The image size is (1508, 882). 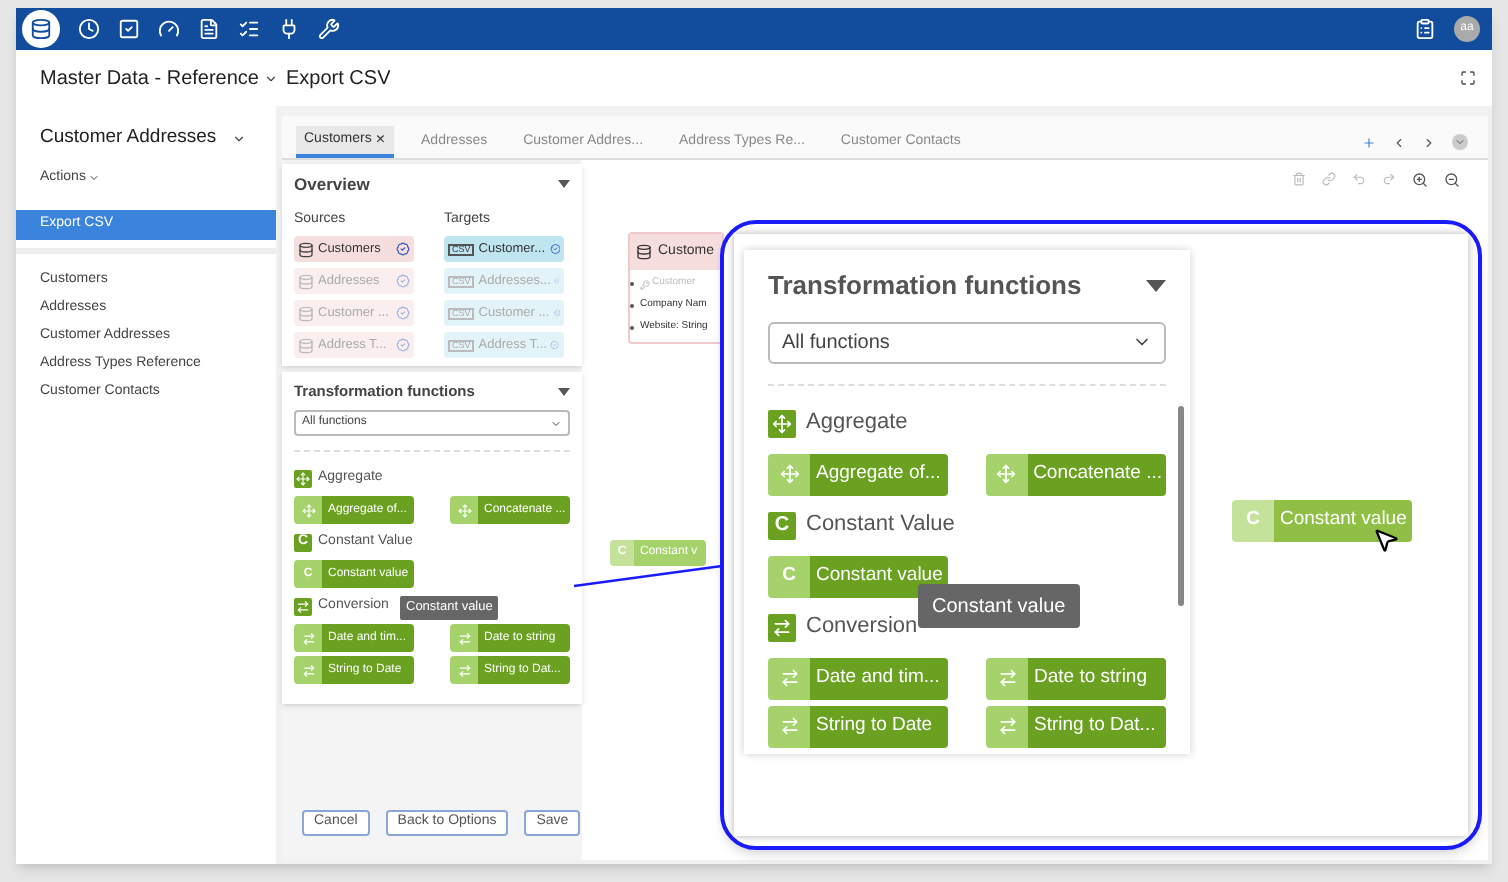 What do you see at coordinates (289, 29) in the screenshot?
I see `plug-icon` at bounding box center [289, 29].